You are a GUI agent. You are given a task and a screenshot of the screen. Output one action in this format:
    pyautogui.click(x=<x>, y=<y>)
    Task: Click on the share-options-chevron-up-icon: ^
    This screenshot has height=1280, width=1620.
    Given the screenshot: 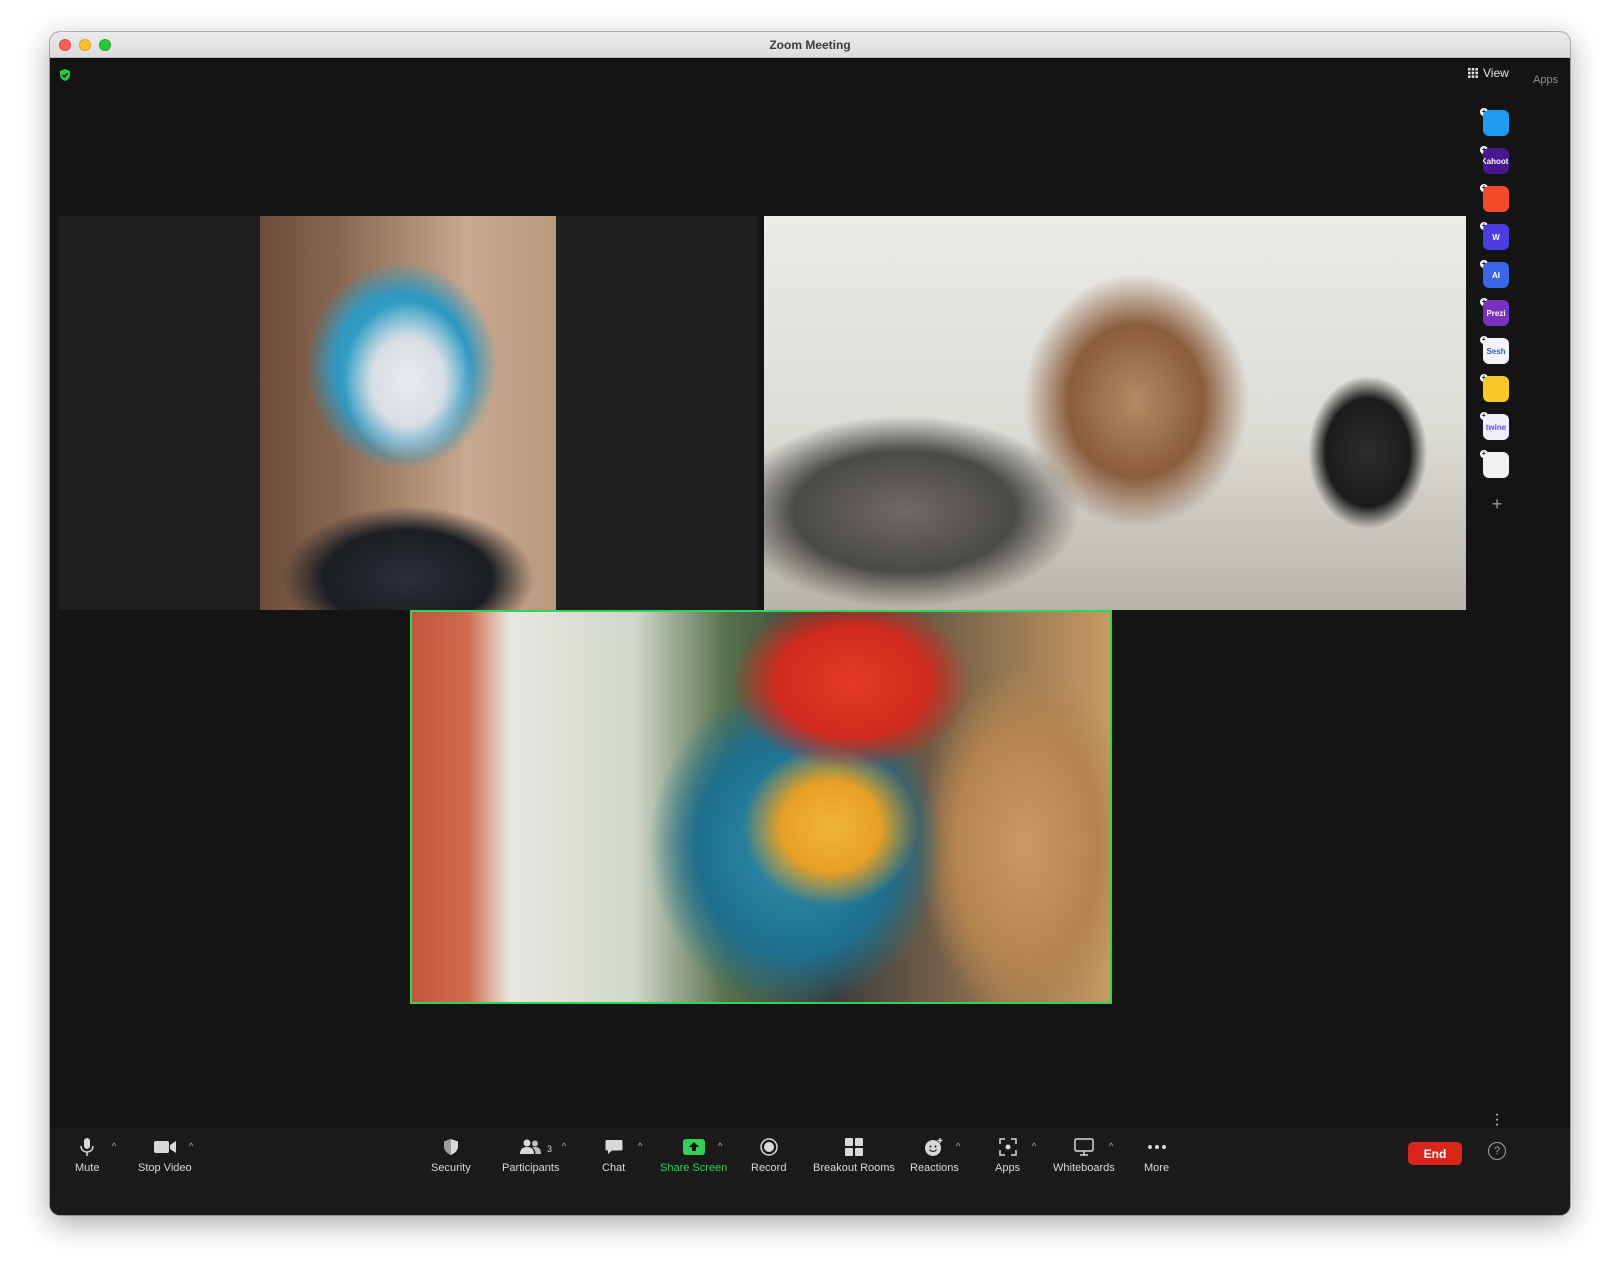 What is the action you would take?
    pyautogui.click(x=720, y=1146)
    